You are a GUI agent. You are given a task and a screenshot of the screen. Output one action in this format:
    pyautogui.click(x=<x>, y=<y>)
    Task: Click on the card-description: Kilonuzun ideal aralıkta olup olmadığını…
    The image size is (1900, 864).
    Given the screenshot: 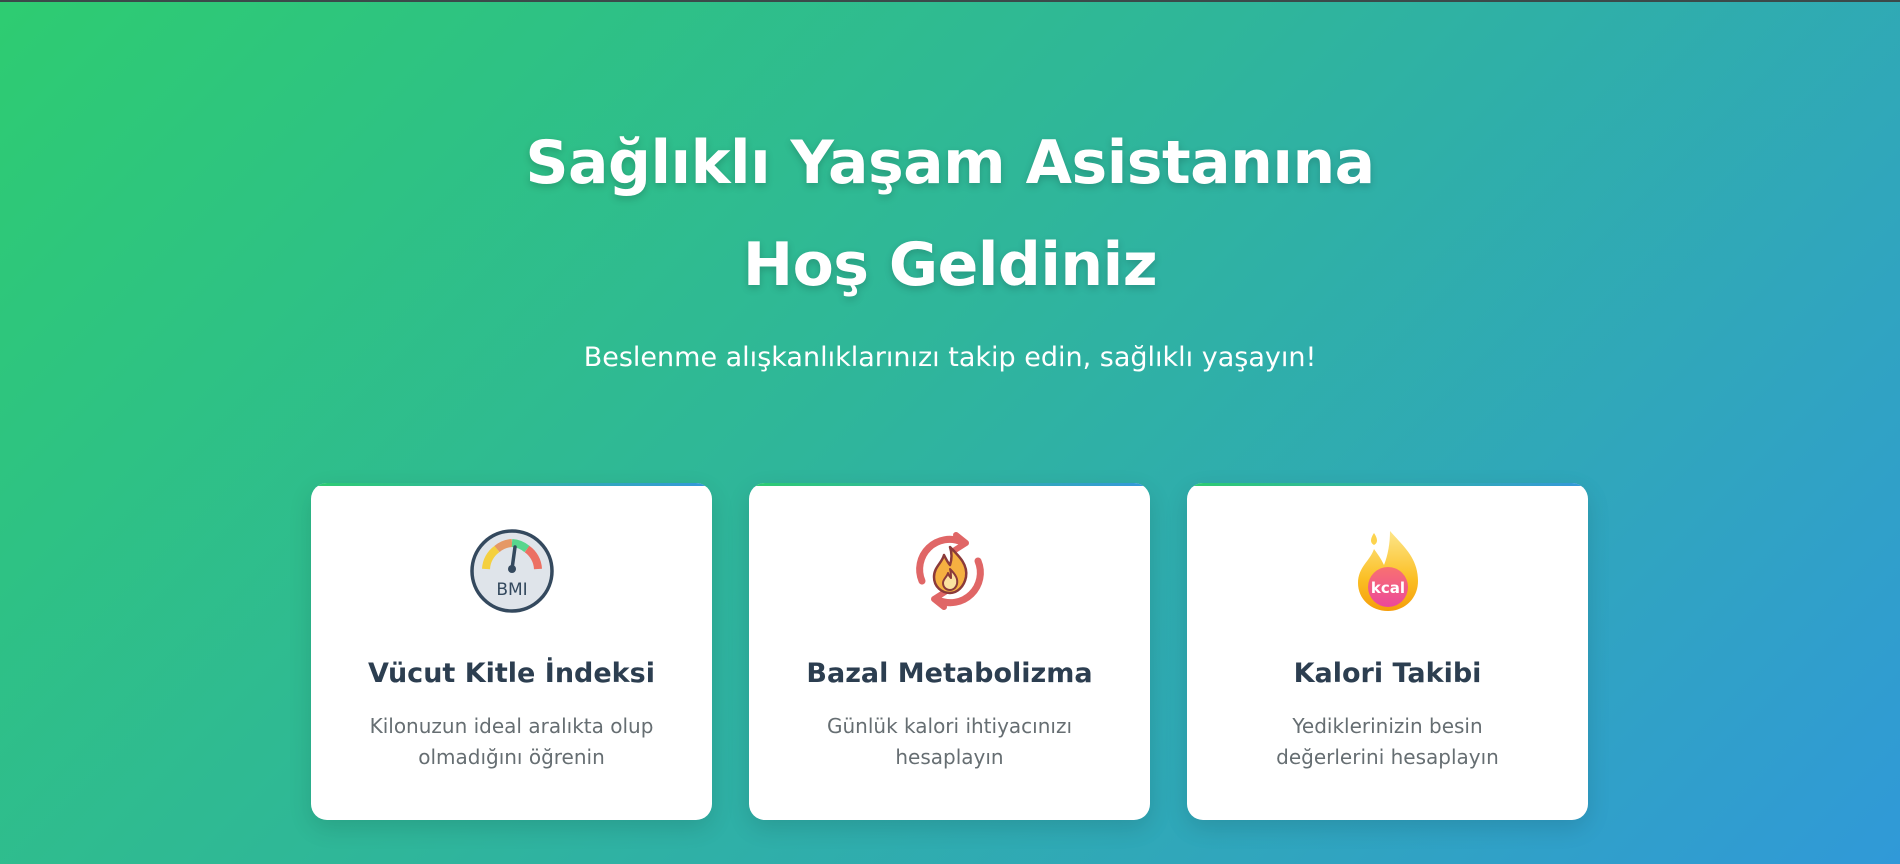 What is the action you would take?
    pyautogui.click(x=511, y=741)
    